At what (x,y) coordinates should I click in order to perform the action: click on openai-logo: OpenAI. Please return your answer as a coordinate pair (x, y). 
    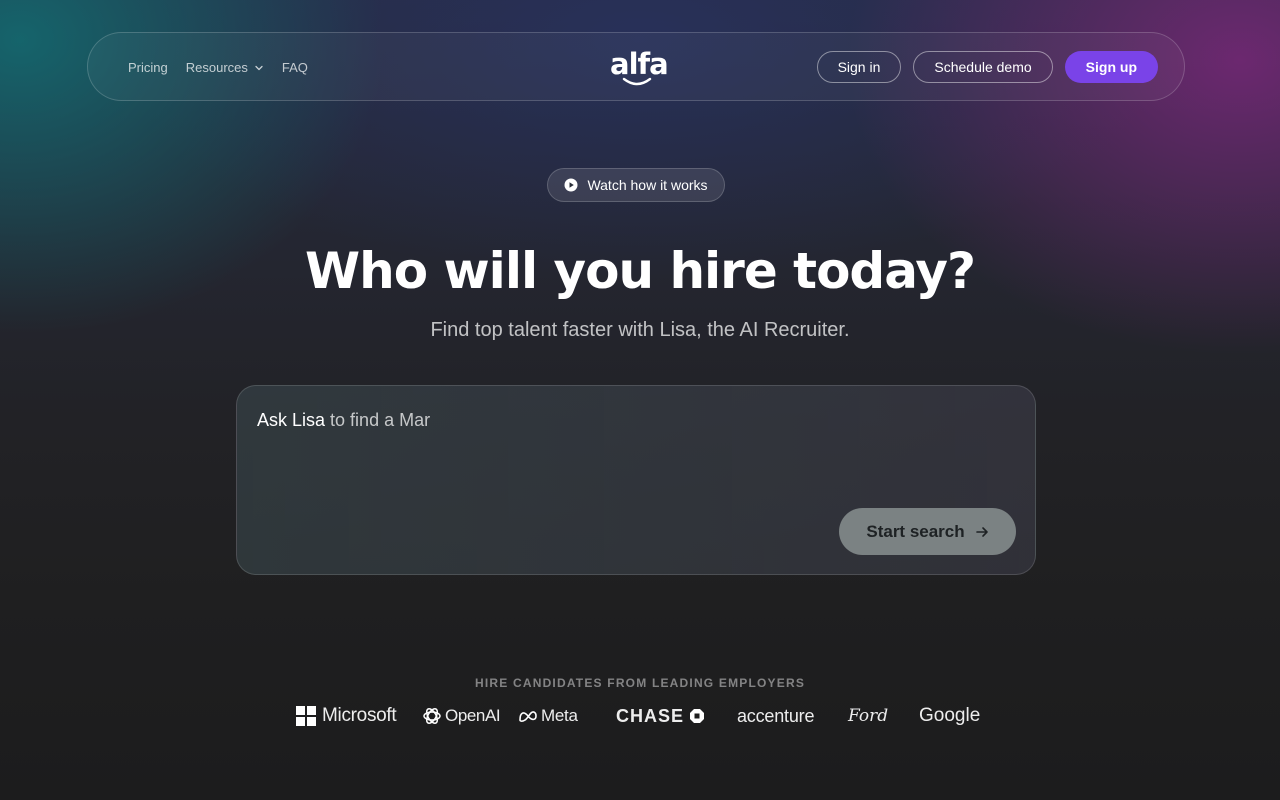
    Looking at the image, I should click on (461, 716).